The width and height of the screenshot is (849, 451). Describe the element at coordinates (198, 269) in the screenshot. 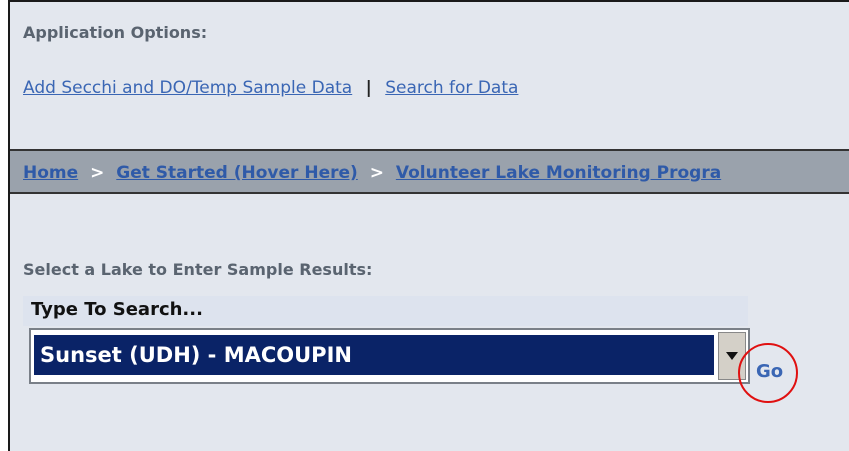

I see `select-lake-label: Select a Lake to Enter Sample Results:` at that location.